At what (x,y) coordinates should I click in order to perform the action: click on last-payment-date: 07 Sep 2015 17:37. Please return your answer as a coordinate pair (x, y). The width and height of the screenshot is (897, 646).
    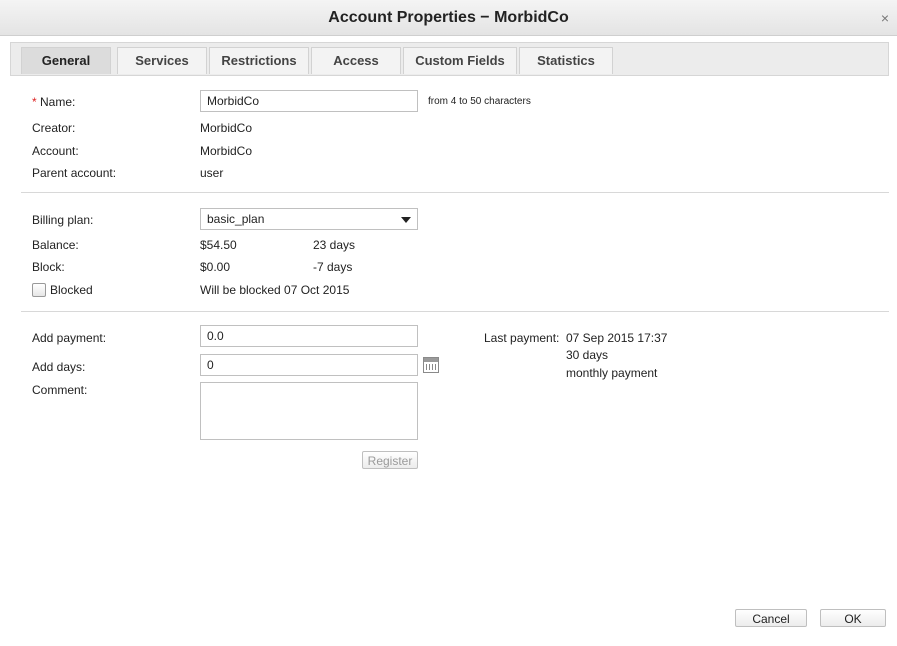
    Looking at the image, I should click on (617, 338).